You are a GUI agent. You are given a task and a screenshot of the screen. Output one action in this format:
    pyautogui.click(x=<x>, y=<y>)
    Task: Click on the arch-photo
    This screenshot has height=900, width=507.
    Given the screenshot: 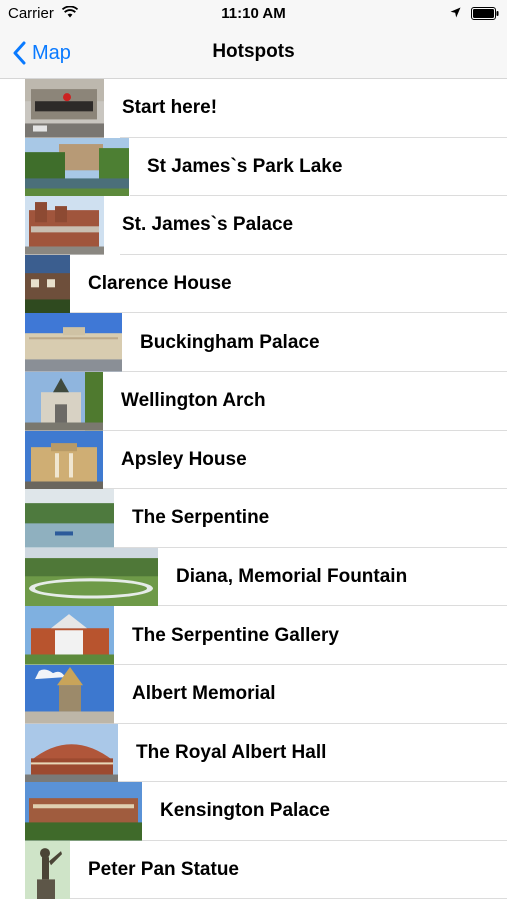 What is the action you would take?
    pyautogui.click(x=64, y=401)
    